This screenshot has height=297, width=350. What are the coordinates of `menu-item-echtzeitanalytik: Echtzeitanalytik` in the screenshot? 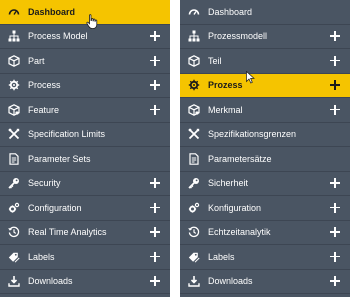 It's located at (265, 233).